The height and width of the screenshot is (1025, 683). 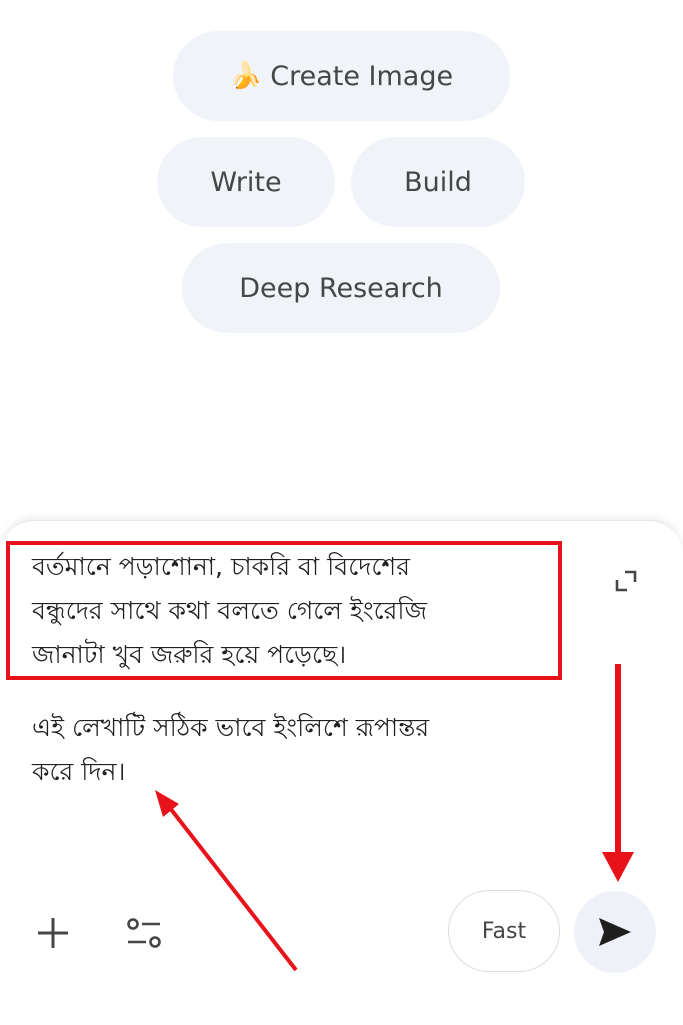 I want to click on build-chip: Build, so click(x=438, y=182).